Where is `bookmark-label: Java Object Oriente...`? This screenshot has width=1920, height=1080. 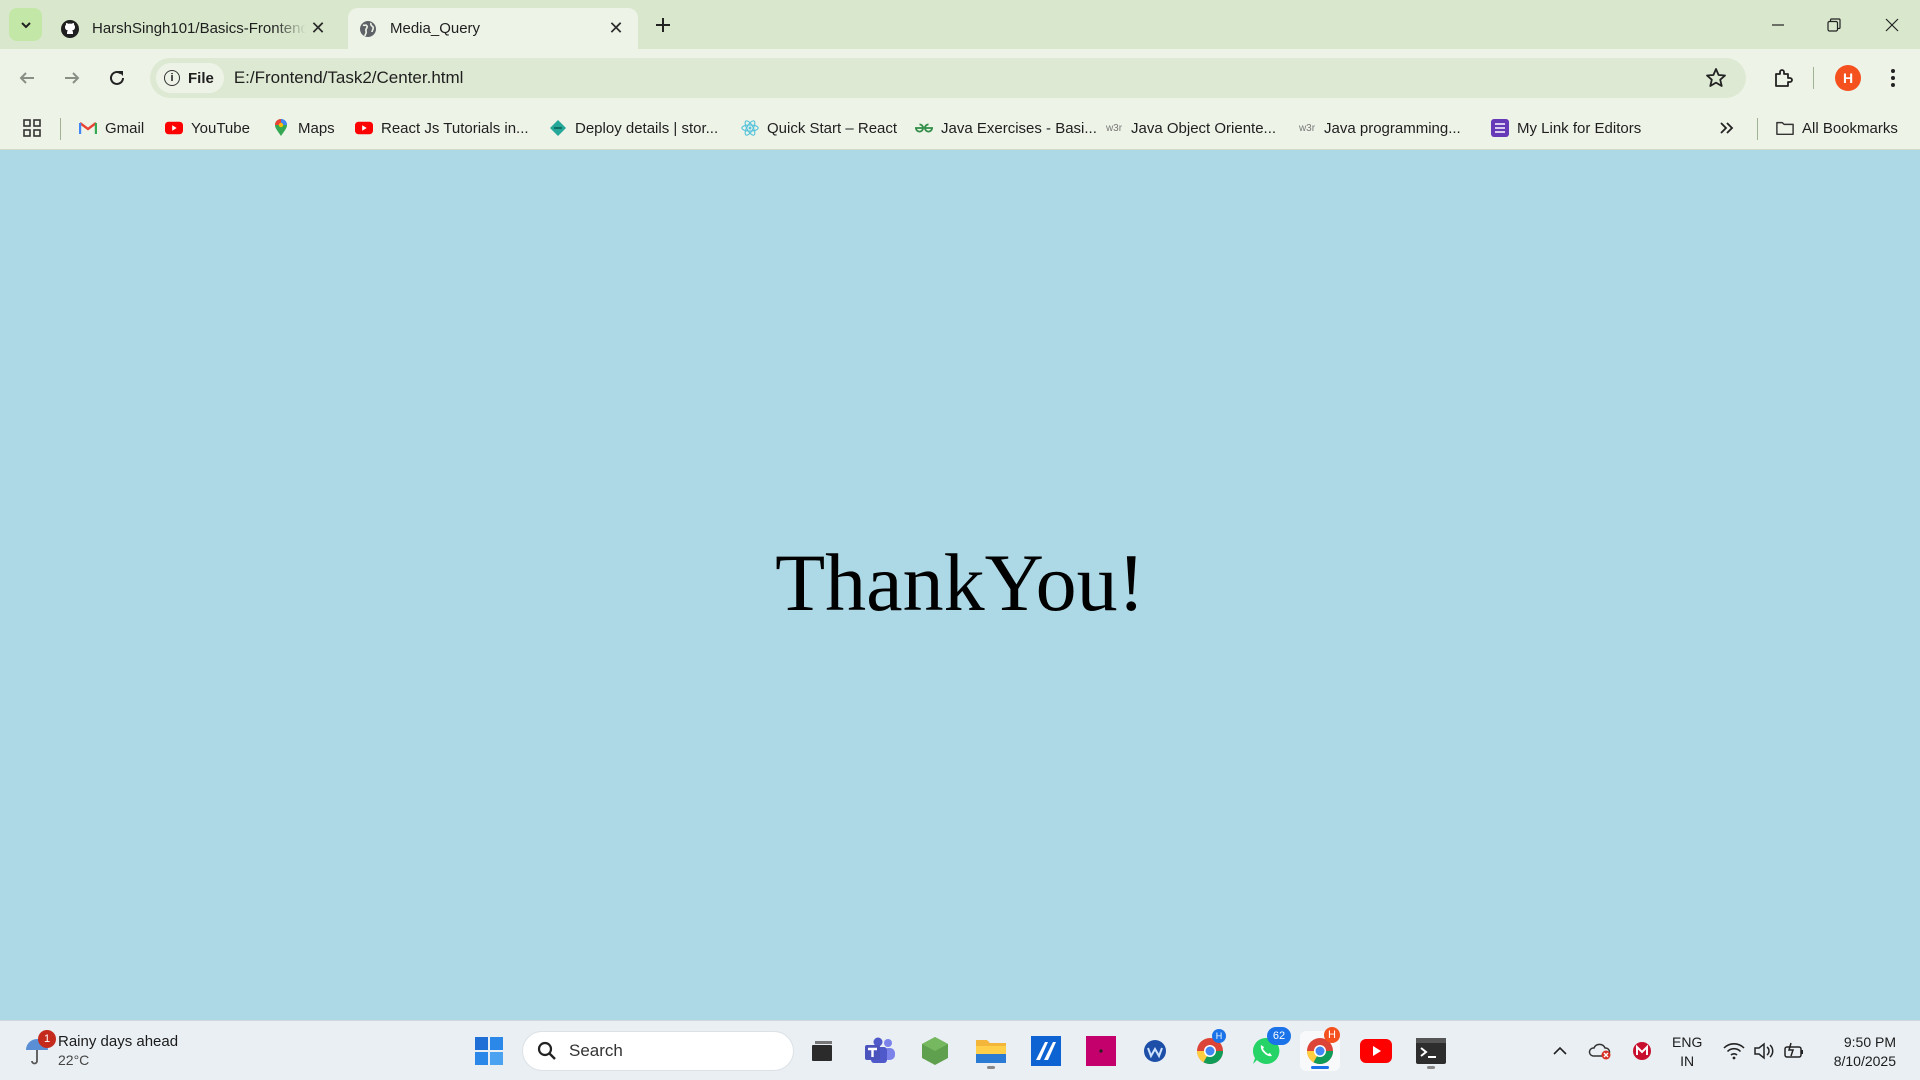 bookmark-label: Java Object Oriente... is located at coordinates (1204, 128).